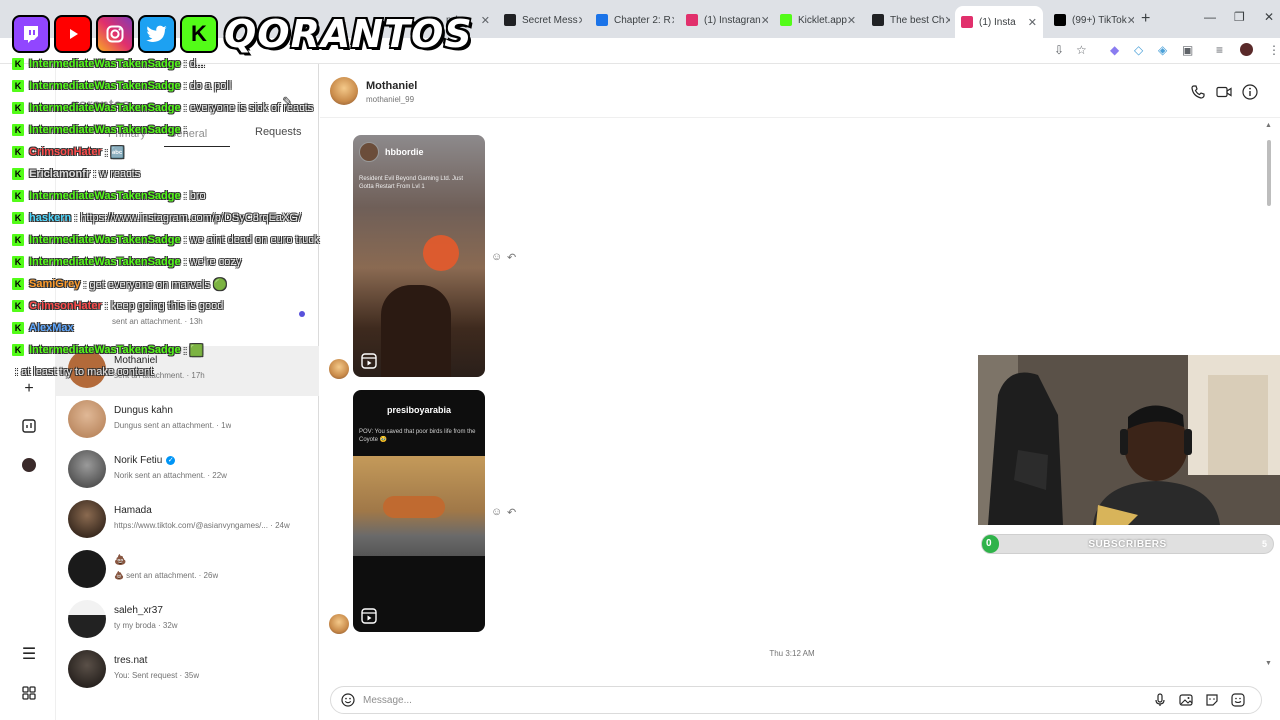  What do you see at coordinates (1219, 50) in the screenshot?
I see `media-control-icon: ≡` at bounding box center [1219, 50].